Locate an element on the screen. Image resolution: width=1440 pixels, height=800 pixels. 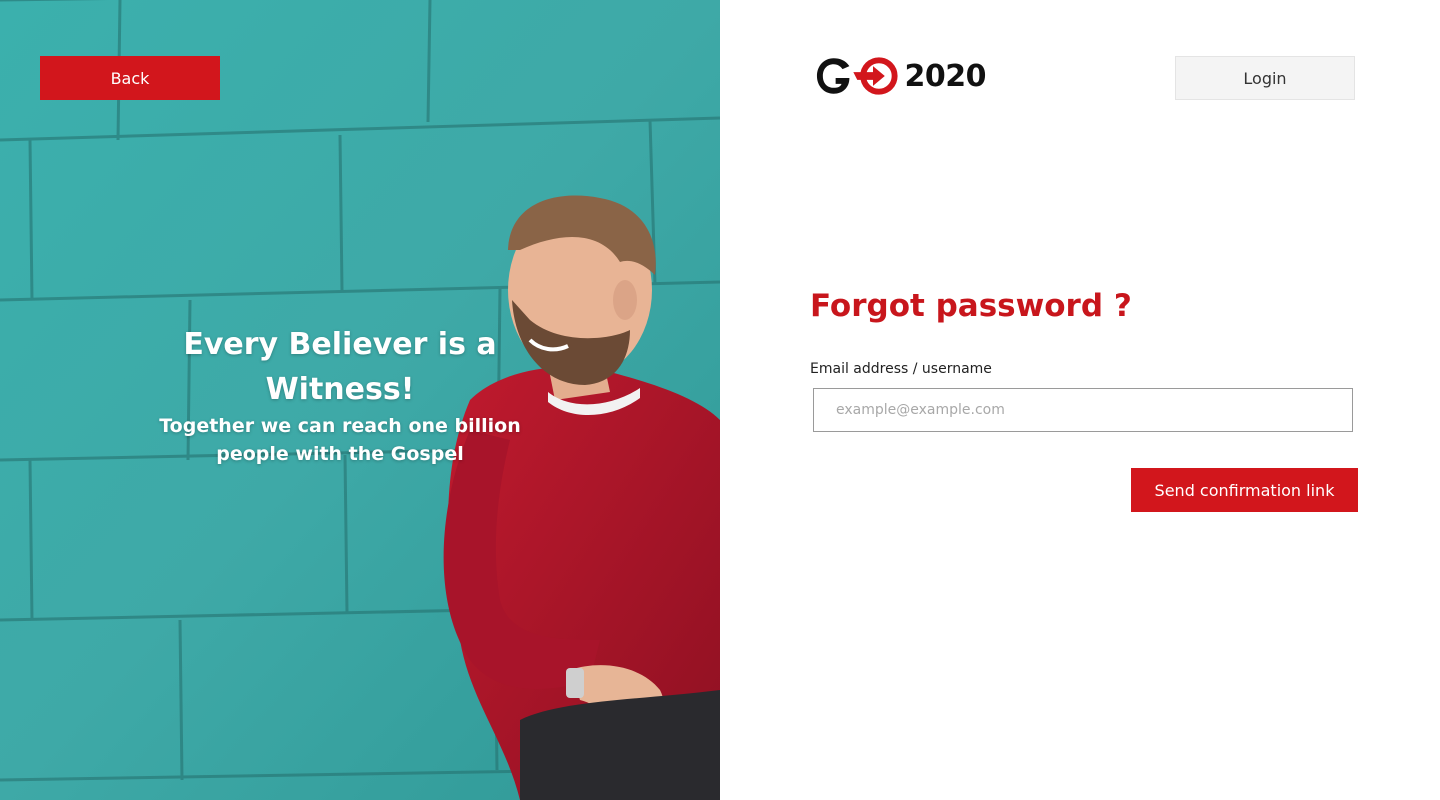
login-button: Login is located at coordinates (1265, 78).